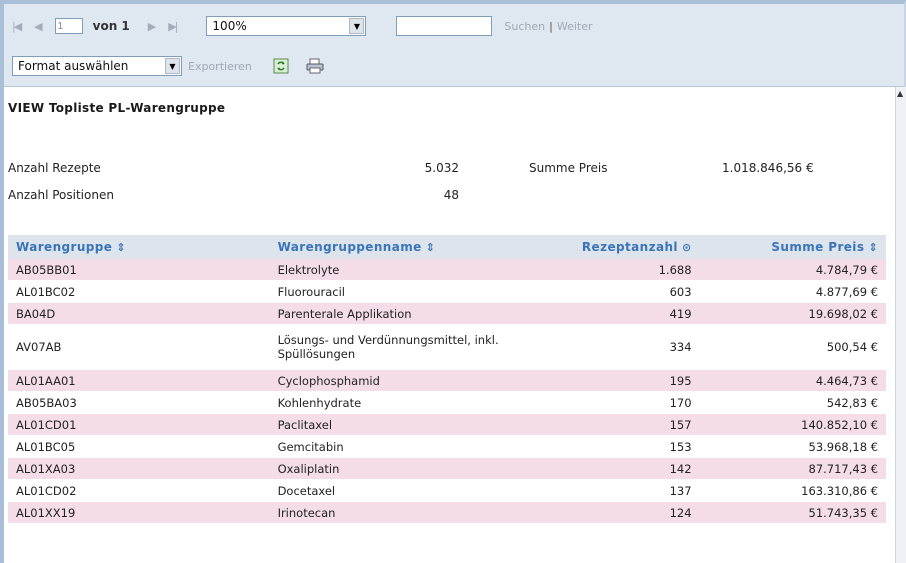 The width and height of the screenshot is (906, 563). What do you see at coordinates (447, 291) in the screenshot?
I see `table-row: AL01BC02 Fluorouracil 603 4.877,69 €` at bounding box center [447, 291].